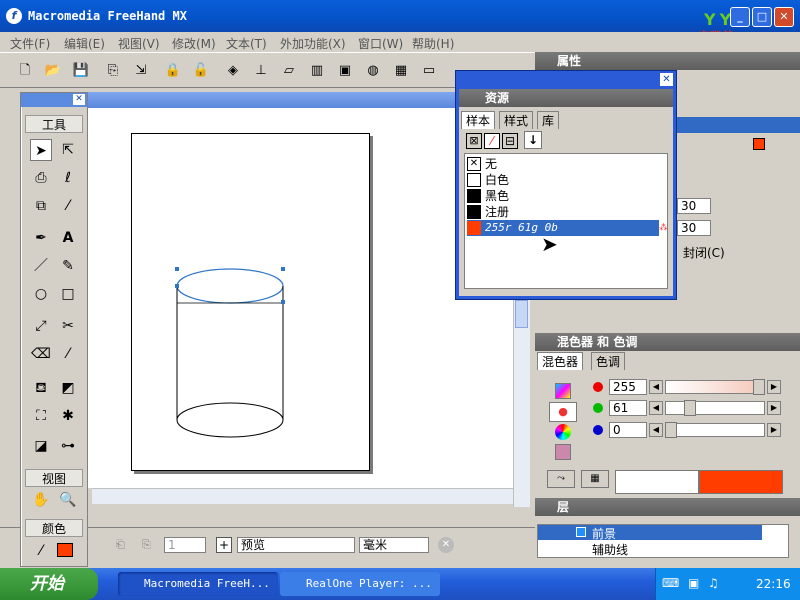  Describe the element at coordinates (296, 545) in the screenshot. I see `view-mode-select: 预览` at that location.